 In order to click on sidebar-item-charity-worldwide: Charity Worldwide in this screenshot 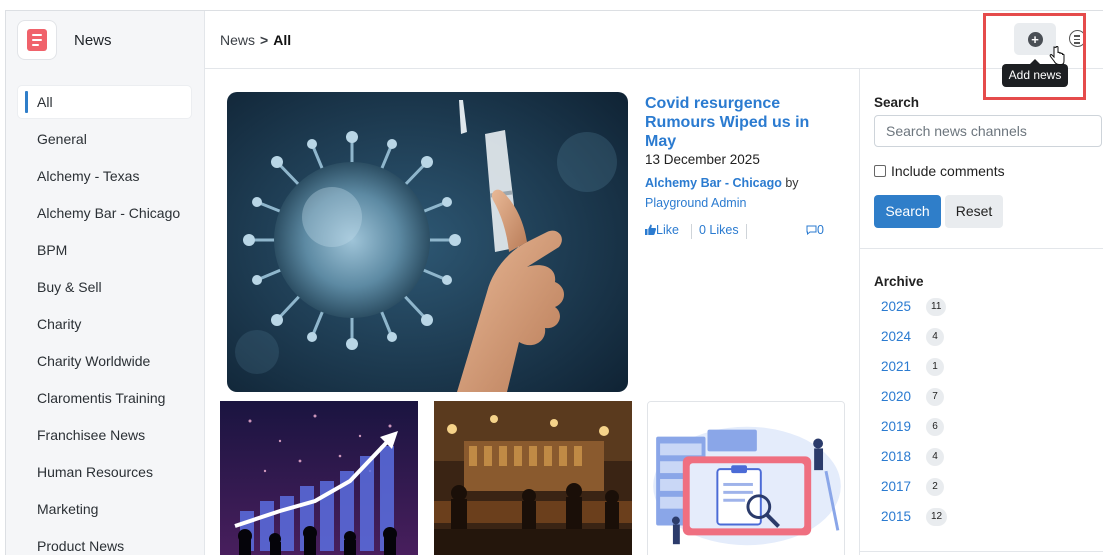, I will do `click(104, 361)`.